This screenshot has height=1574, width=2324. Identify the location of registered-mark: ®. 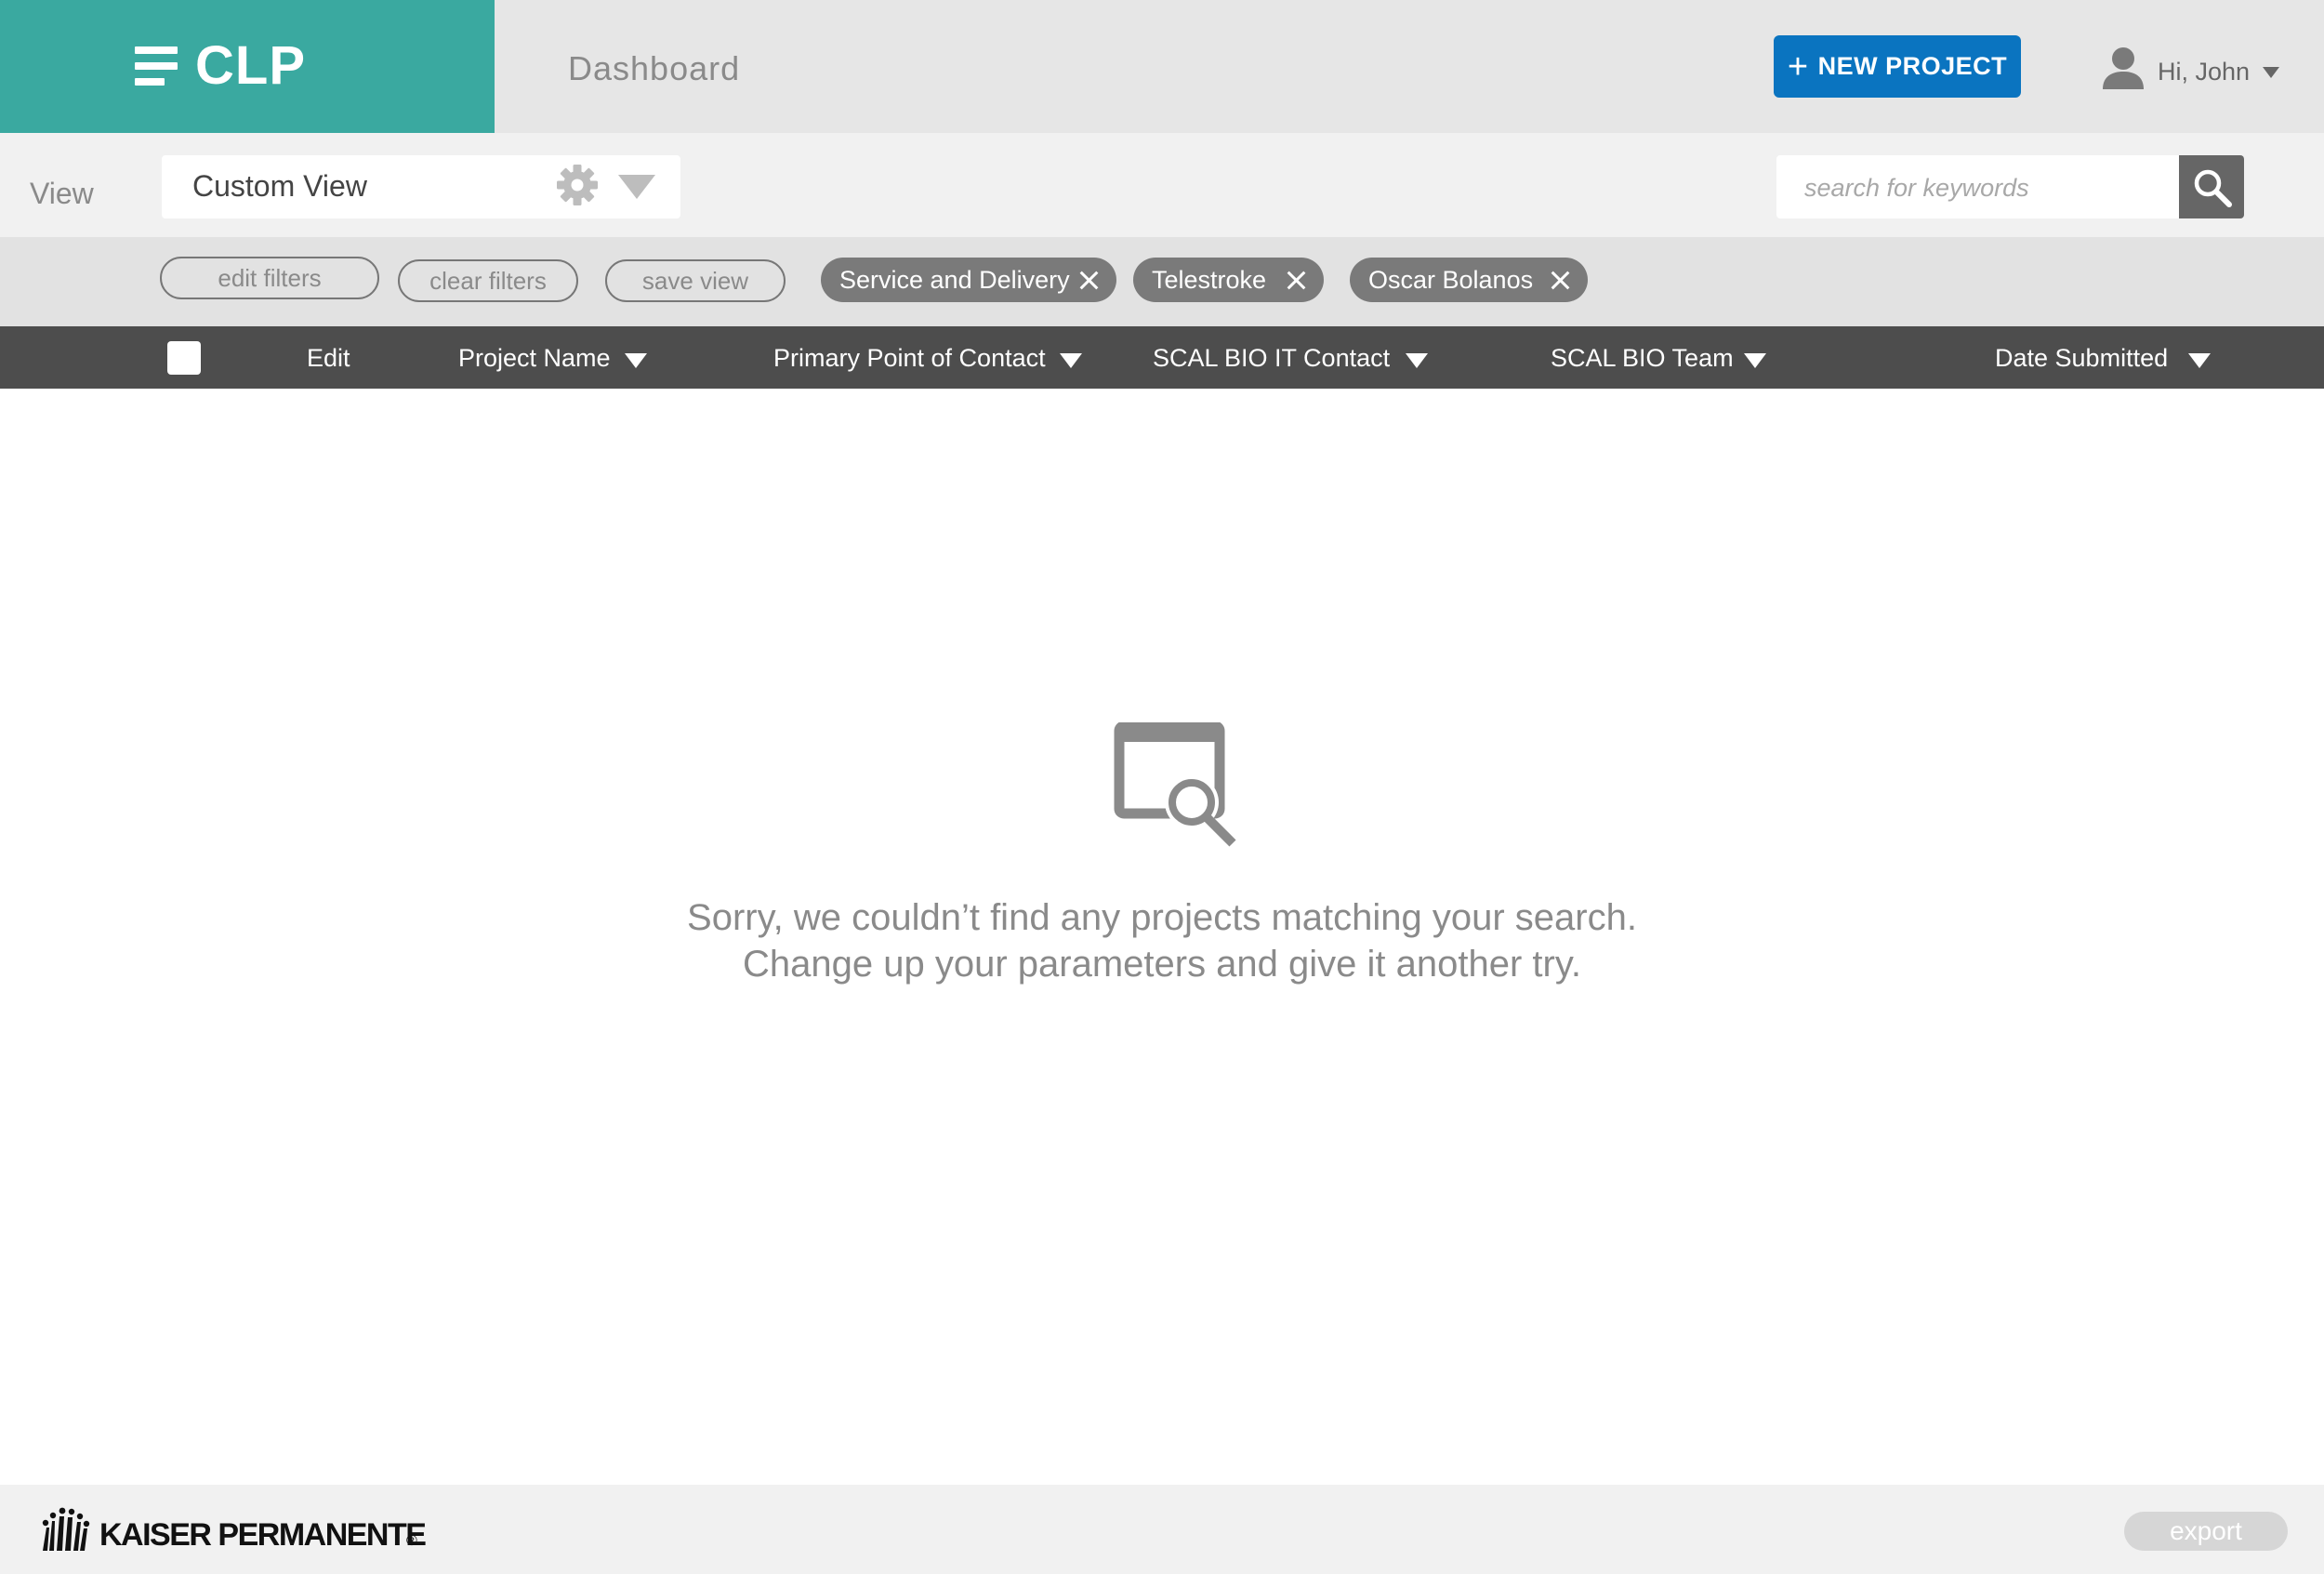
(411, 1541).